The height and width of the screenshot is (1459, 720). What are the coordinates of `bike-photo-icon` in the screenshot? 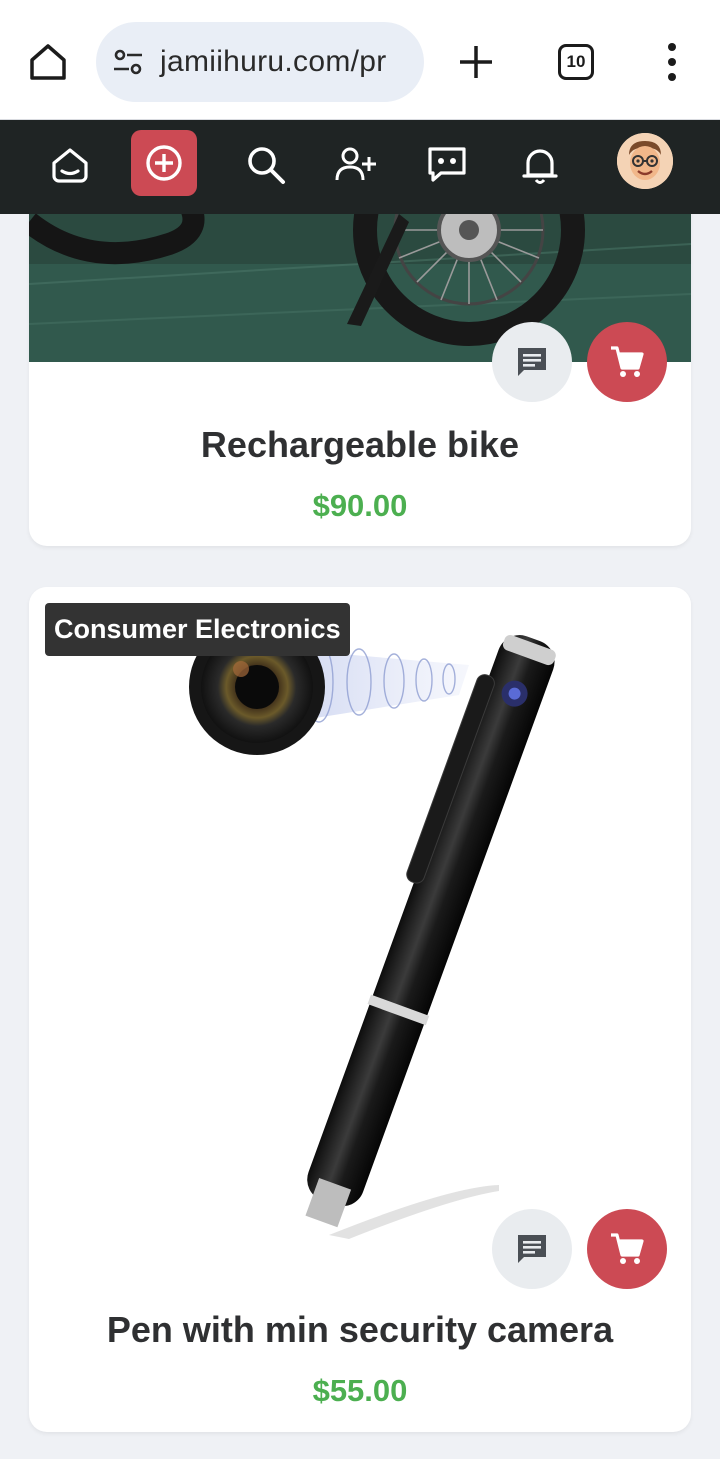 It's located at (360, 288).